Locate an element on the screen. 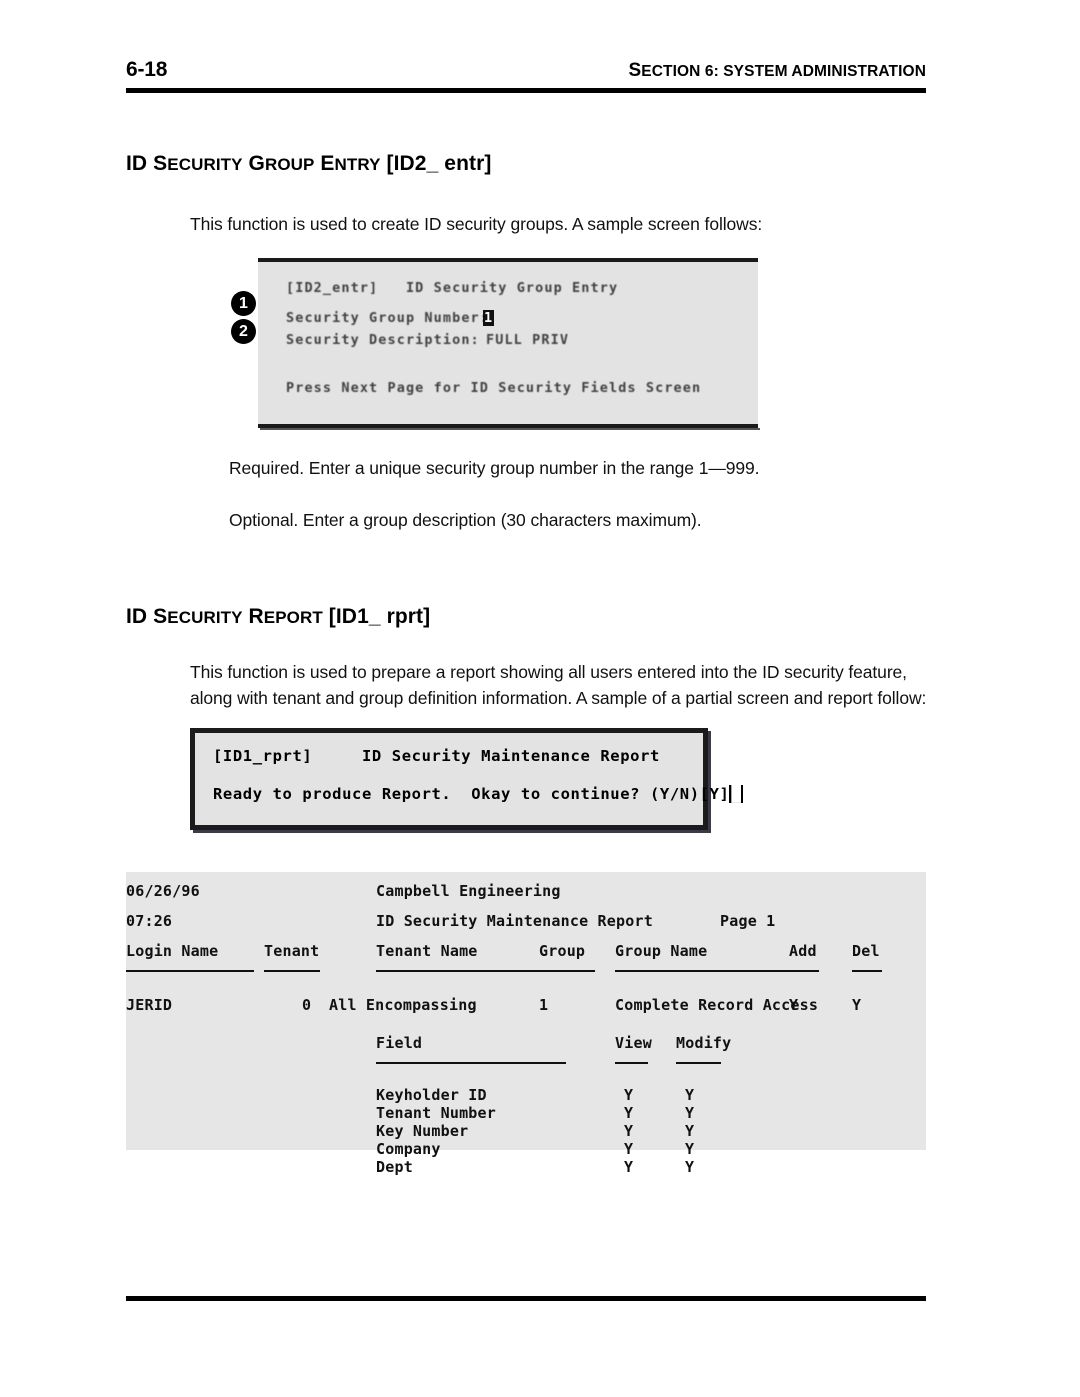 Image resolution: width=1080 pixels, height=1397 pixels. section-1-heading: ID SECURITY GROUP ENTRY [ID2_ entr] is located at coordinates (308, 164).